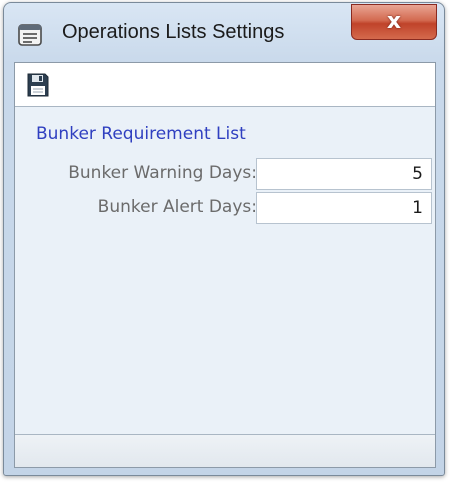 The width and height of the screenshot is (452, 484). What do you see at coordinates (38, 85) in the screenshot?
I see `save-icon` at bounding box center [38, 85].